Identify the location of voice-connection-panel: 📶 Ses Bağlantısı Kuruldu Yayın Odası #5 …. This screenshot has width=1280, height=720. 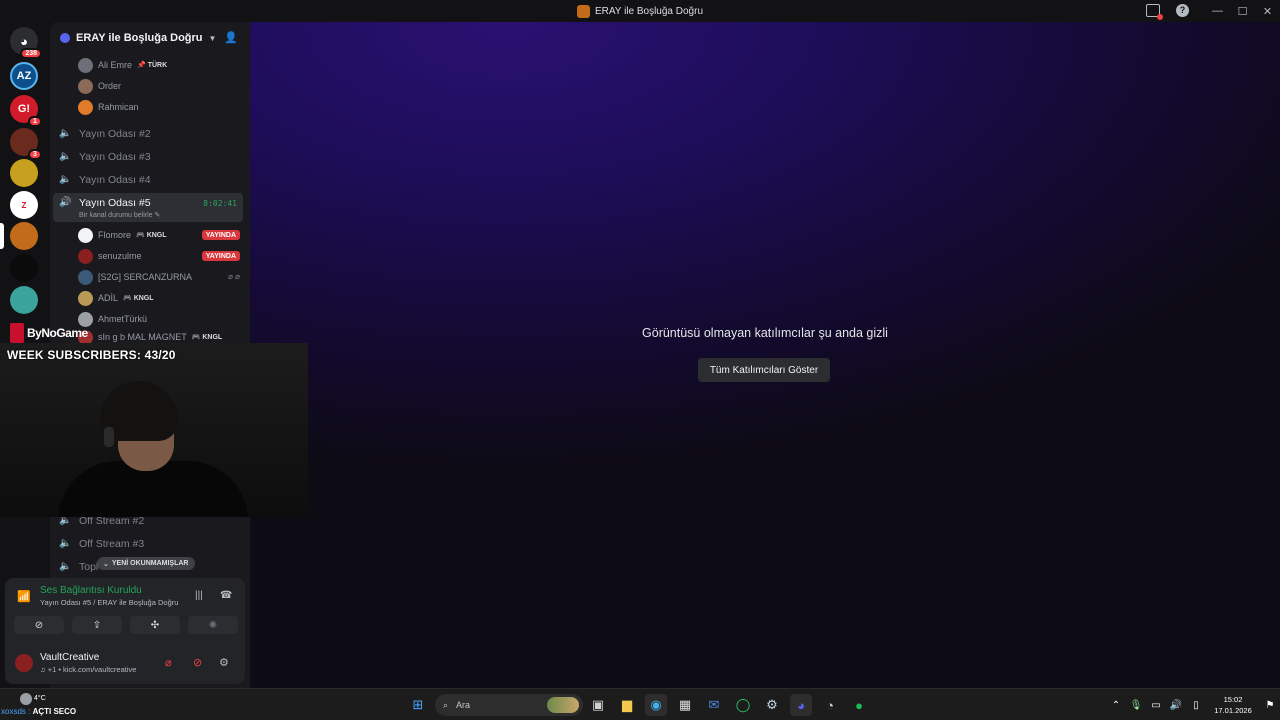
(125, 610).